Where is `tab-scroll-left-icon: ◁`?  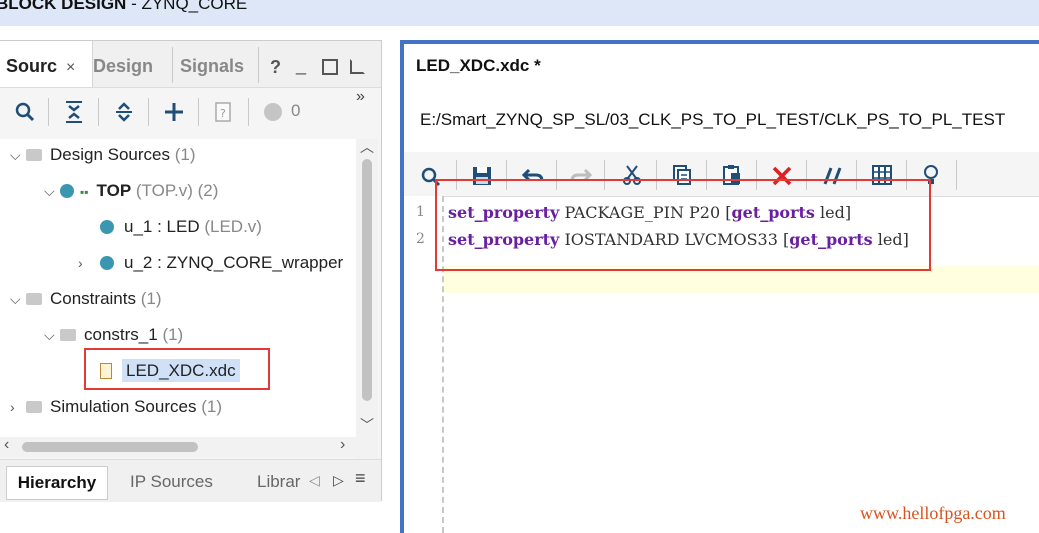
tab-scroll-left-icon: ◁ is located at coordinates (314, 480).